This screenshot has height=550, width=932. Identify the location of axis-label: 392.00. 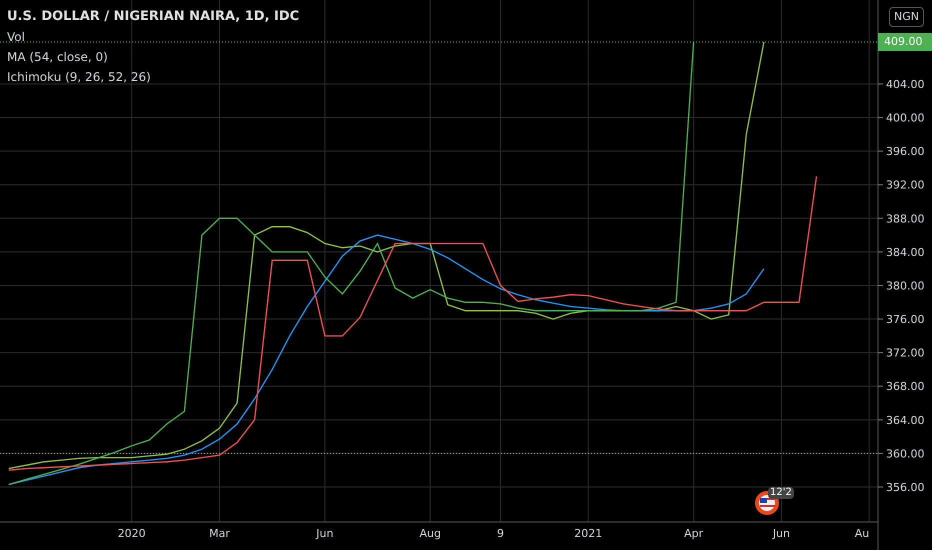
(905, 185).